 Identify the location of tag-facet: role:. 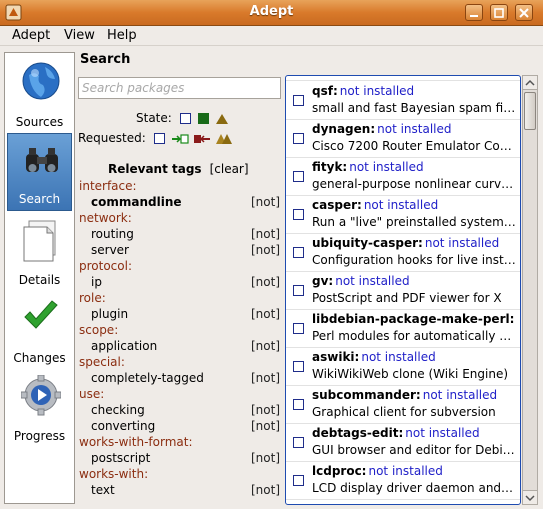
(92, 298).